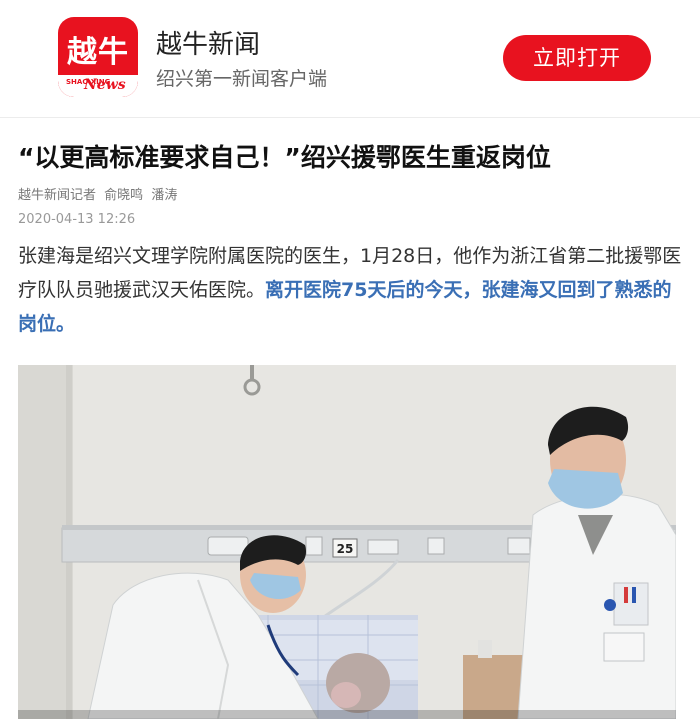  What do you see at coordinates (208, 45) in the screenshot?
I see `app-name: 越牛新闻` at bounding box center [208, 45].